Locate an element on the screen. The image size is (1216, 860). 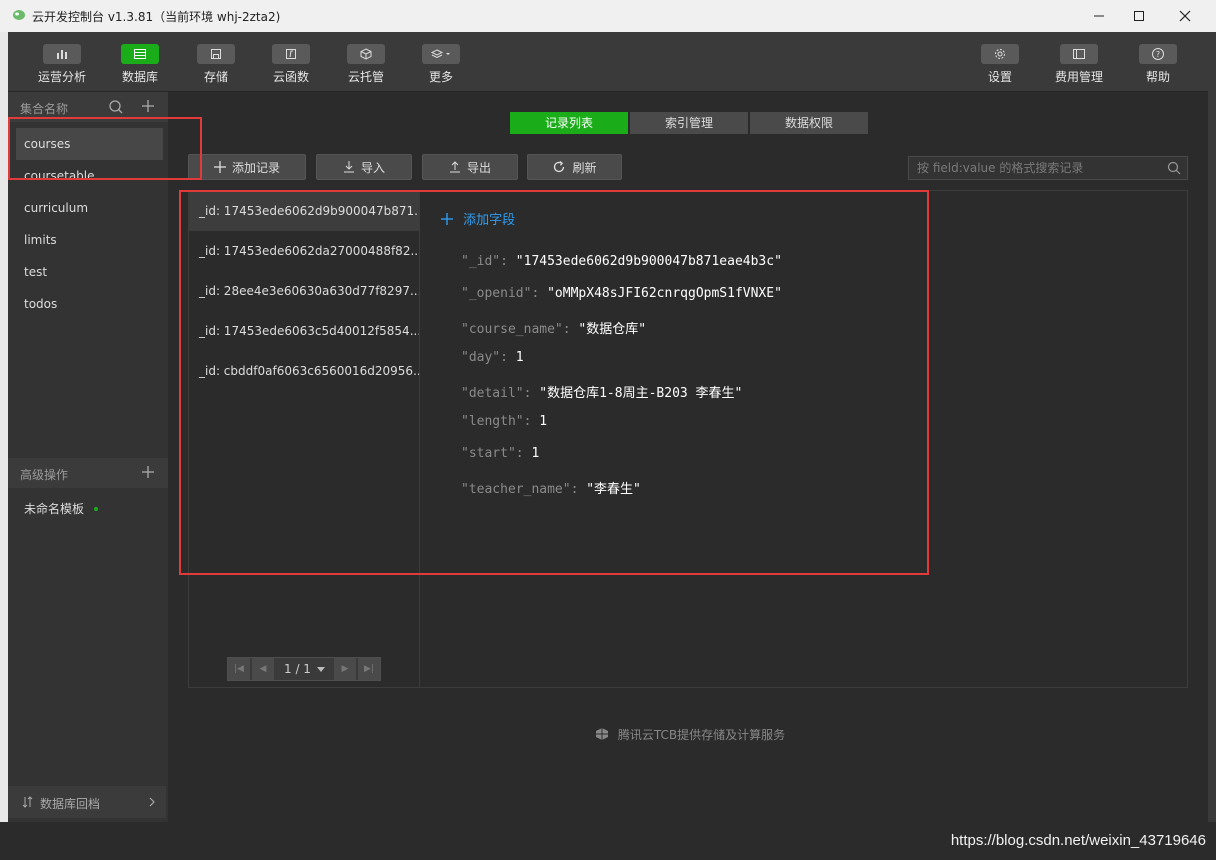
tool-storage-label: 存储 is located at coordinates (215, 77).